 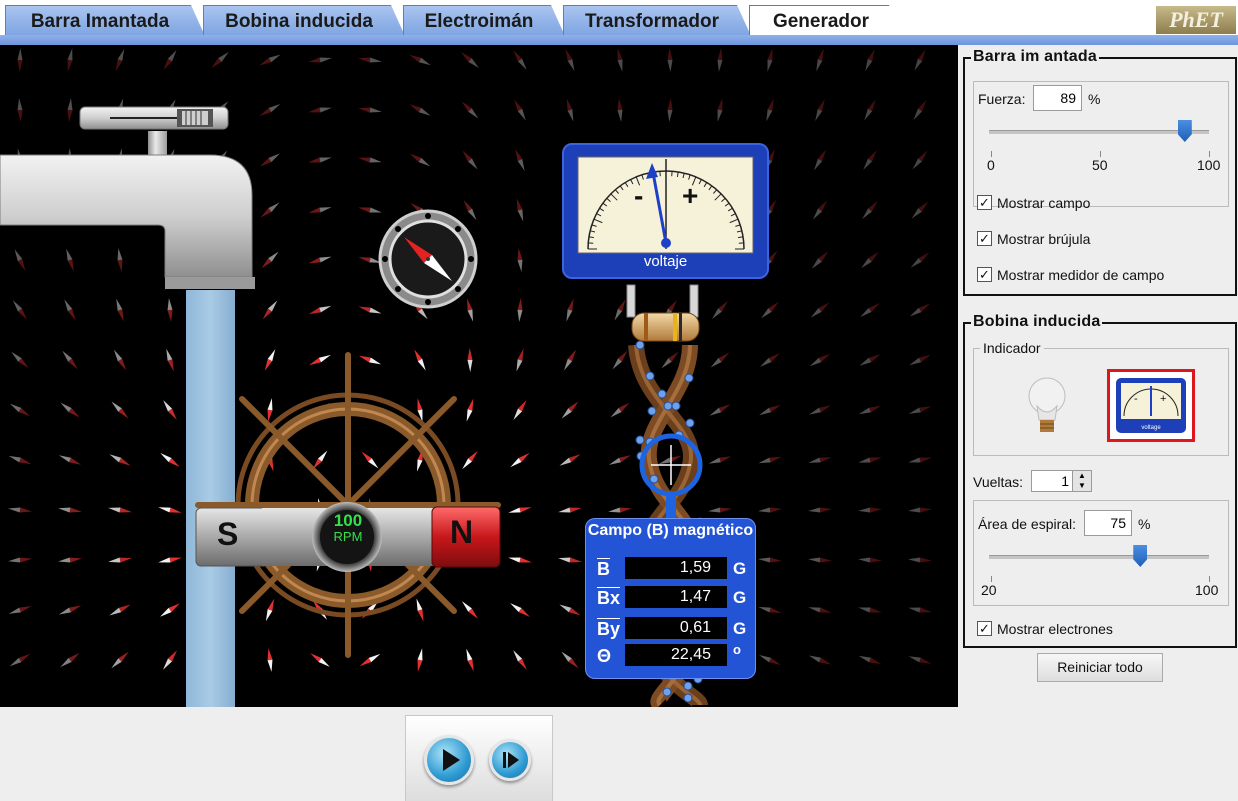 I want to click on field-meter-angle-label: Θ, so click(x=604, y=656).